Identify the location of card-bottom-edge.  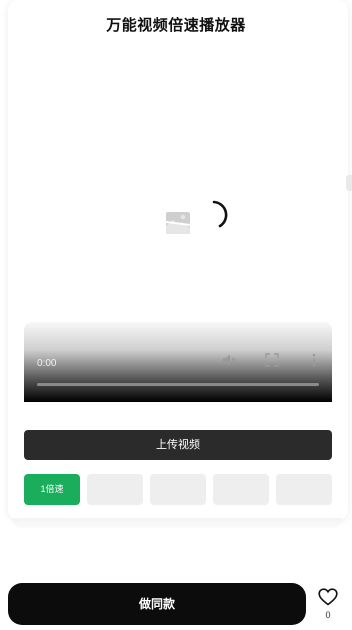
(177, 523).